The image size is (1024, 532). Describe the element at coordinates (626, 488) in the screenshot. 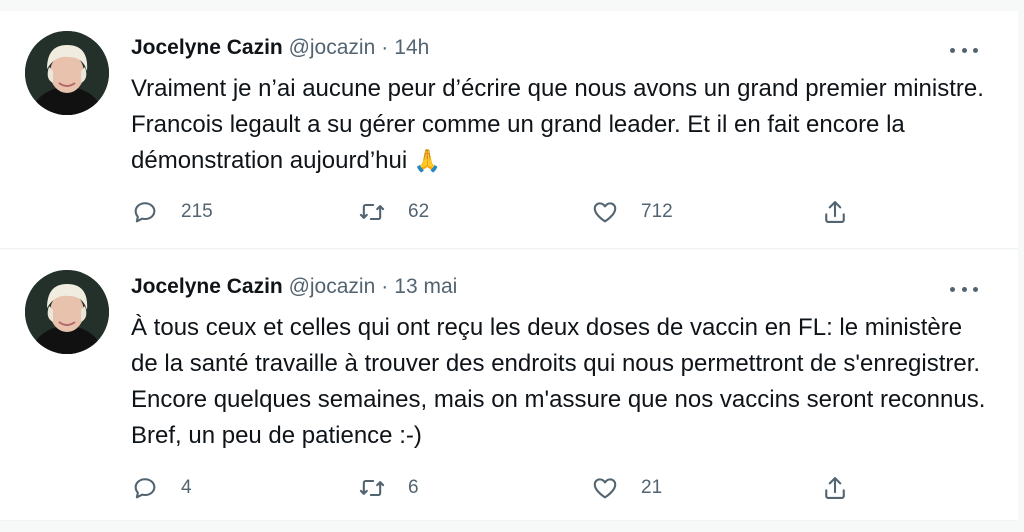

I see `like-button: 21` at that location.